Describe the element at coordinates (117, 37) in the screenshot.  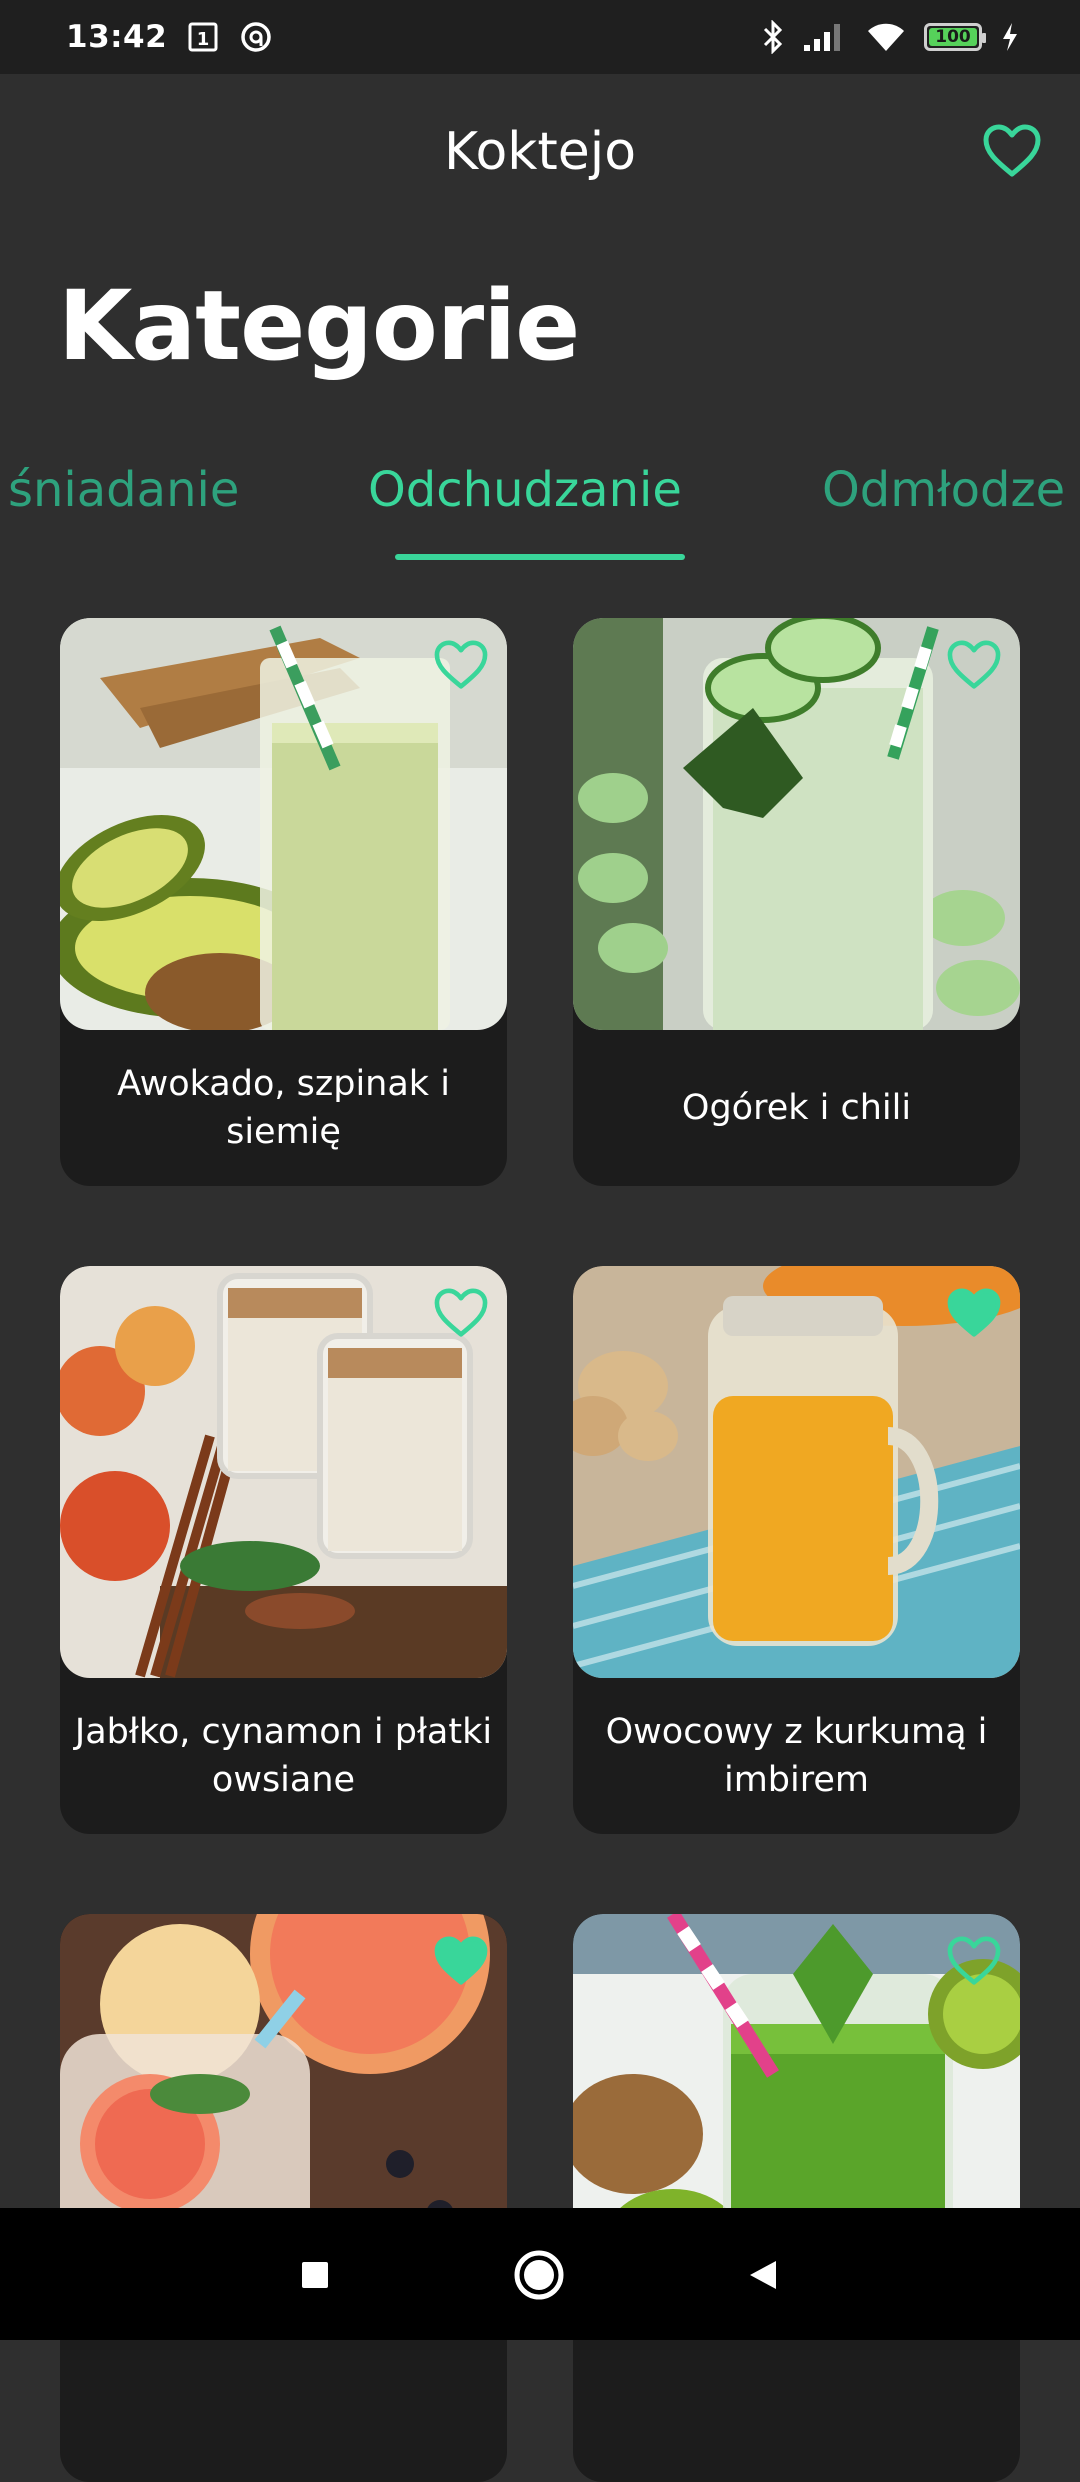
I see `status-time: 13:42` at that location.